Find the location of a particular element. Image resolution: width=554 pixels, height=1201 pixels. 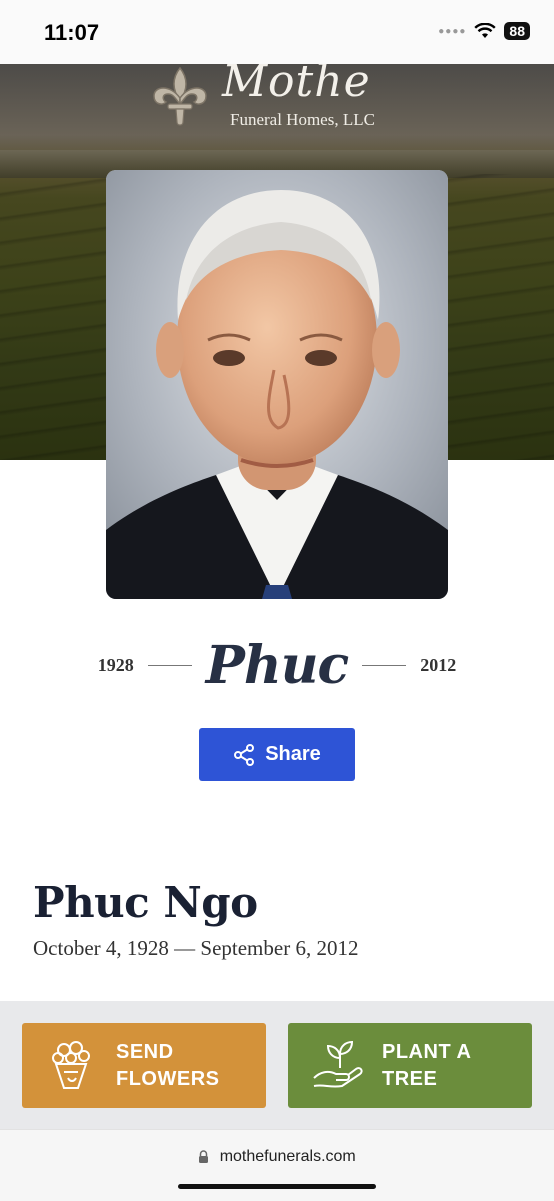

plant-tree-label-line2: TREE is located at coordinates (410, 1078).